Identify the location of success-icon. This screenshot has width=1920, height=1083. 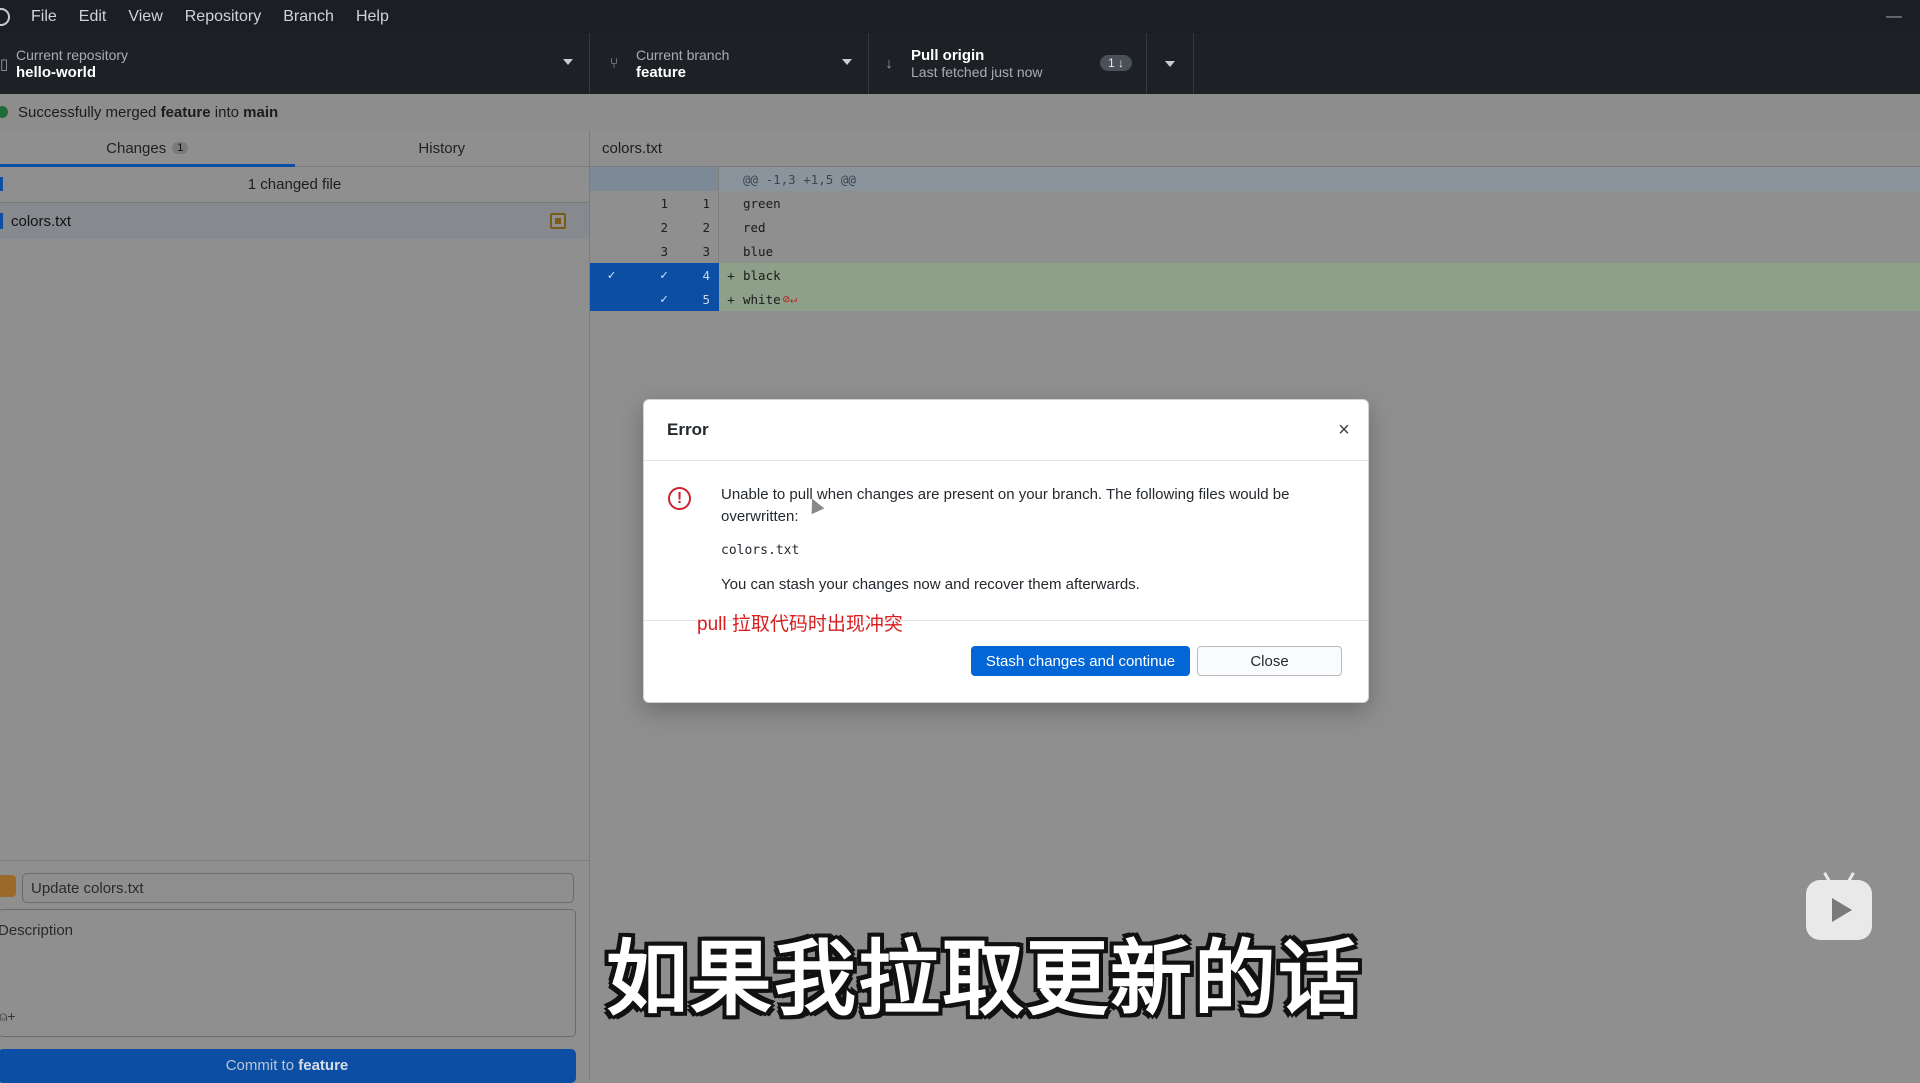
(4, 112).